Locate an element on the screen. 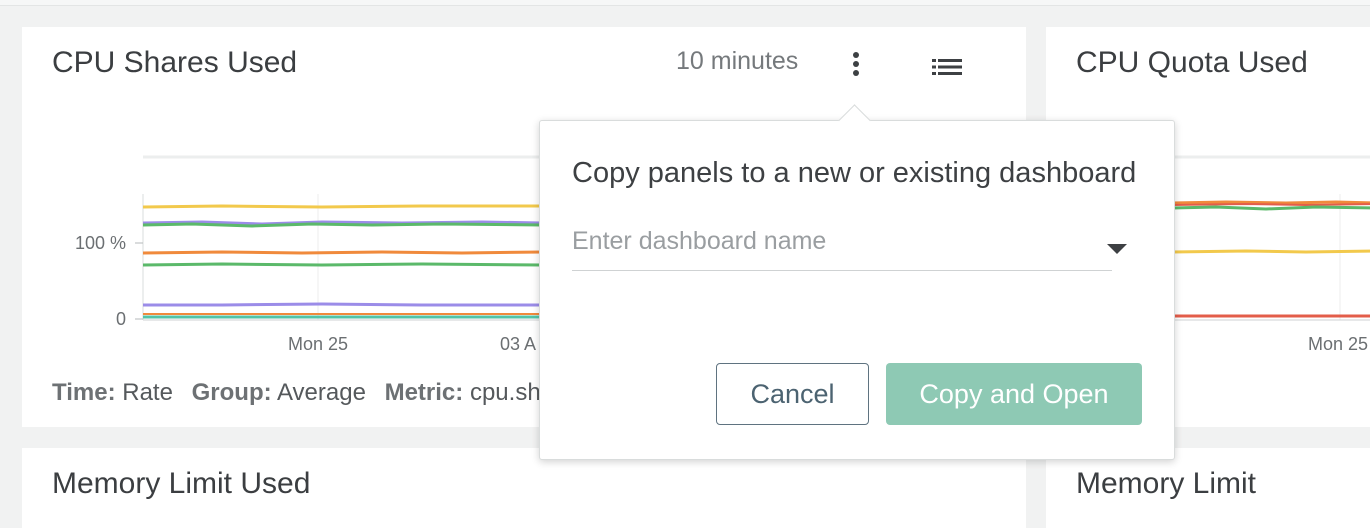 Image resolution: width=1370 pixels, height=528 pixels. dashboard-name-input is located at coordinates (842, 246).